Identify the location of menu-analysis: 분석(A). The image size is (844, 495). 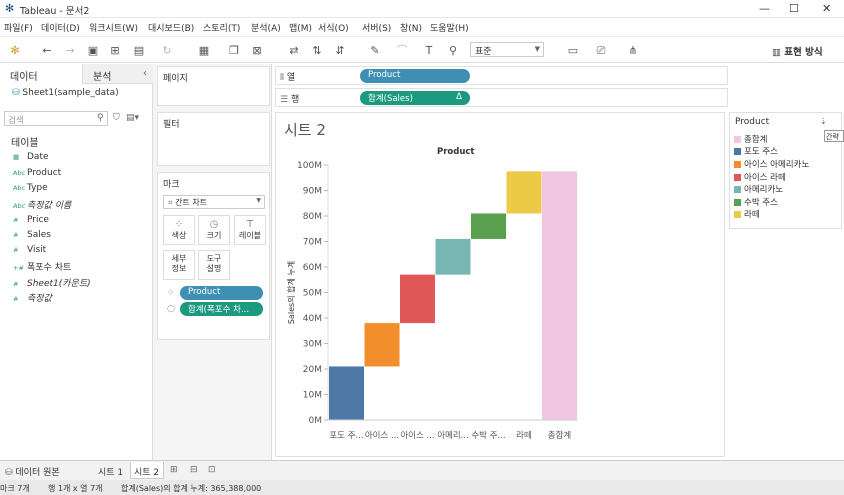
(266, 27).